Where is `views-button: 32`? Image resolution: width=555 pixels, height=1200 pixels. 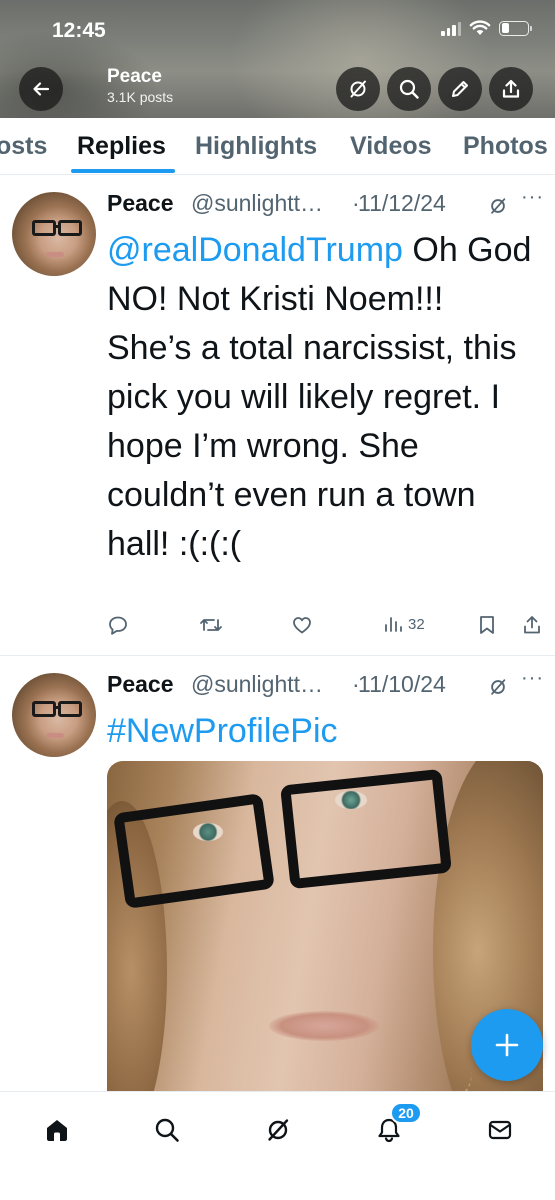 views-button: 32 is located at coordinates (404, 624).